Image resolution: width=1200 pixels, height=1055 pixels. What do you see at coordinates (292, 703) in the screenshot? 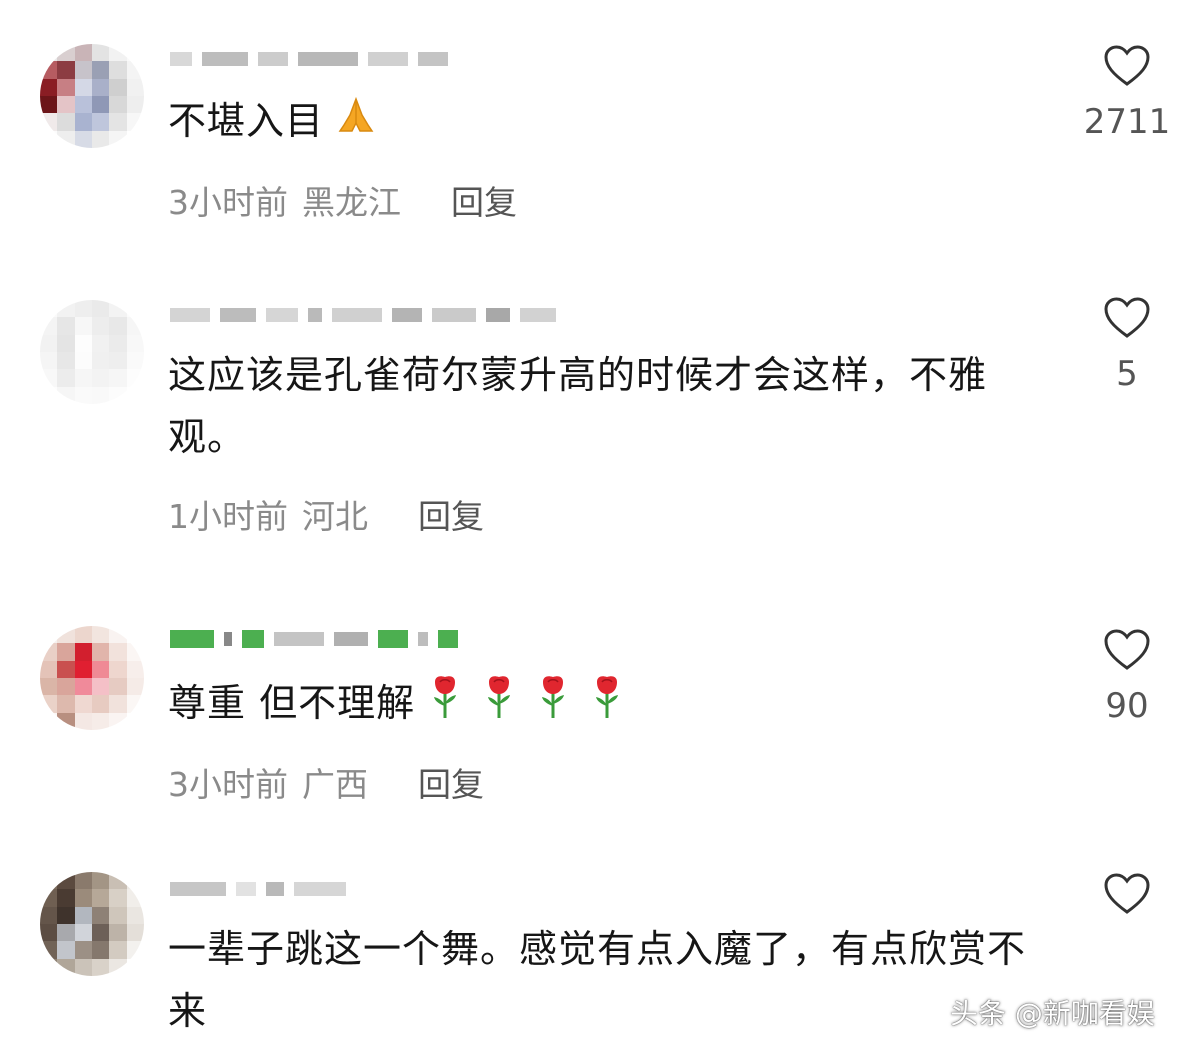
I see `comment-text-content: 尊重 但不理解` at bounding box center [292, 703].